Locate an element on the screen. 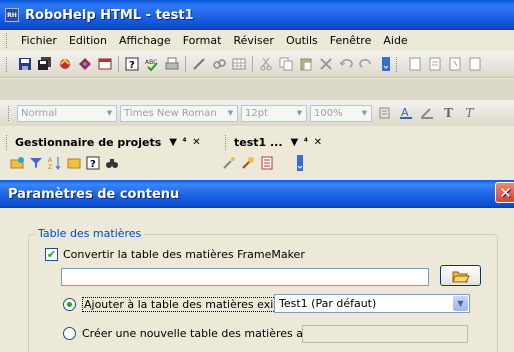 This screenshot has width=514, height=352. app-title-bar: RH RoboHelp HTML - test1 is located at coordinates (257, 15).